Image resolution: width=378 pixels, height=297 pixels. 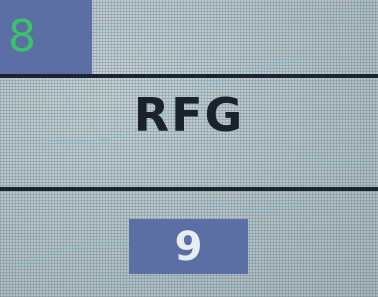 I want to click on value-display-box: 9, so click(x=188, y=246).